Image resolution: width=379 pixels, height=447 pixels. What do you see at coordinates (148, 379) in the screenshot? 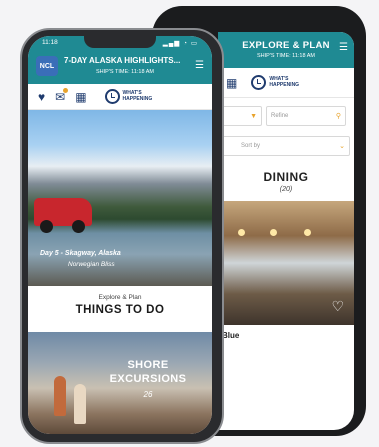
I see `shore-title-line2: EXCURSIONS` at bounding box center [148, 379].